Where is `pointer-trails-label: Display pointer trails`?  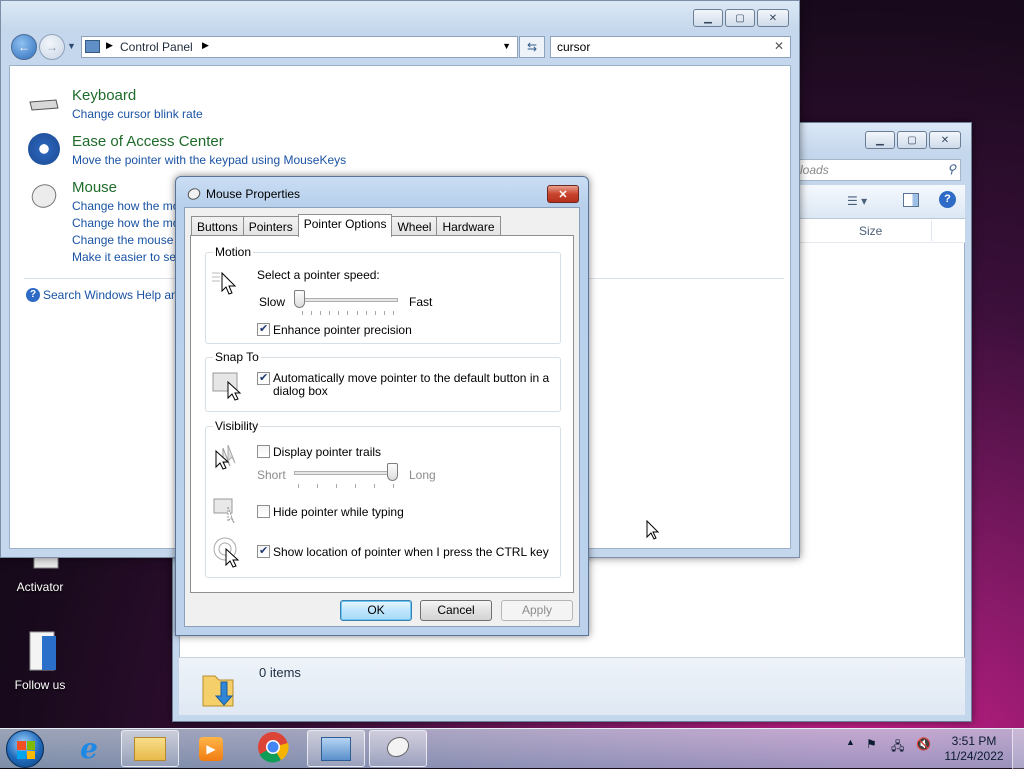
pointer-trails-label: Display pointer trails is located at coordinates (327, 452).